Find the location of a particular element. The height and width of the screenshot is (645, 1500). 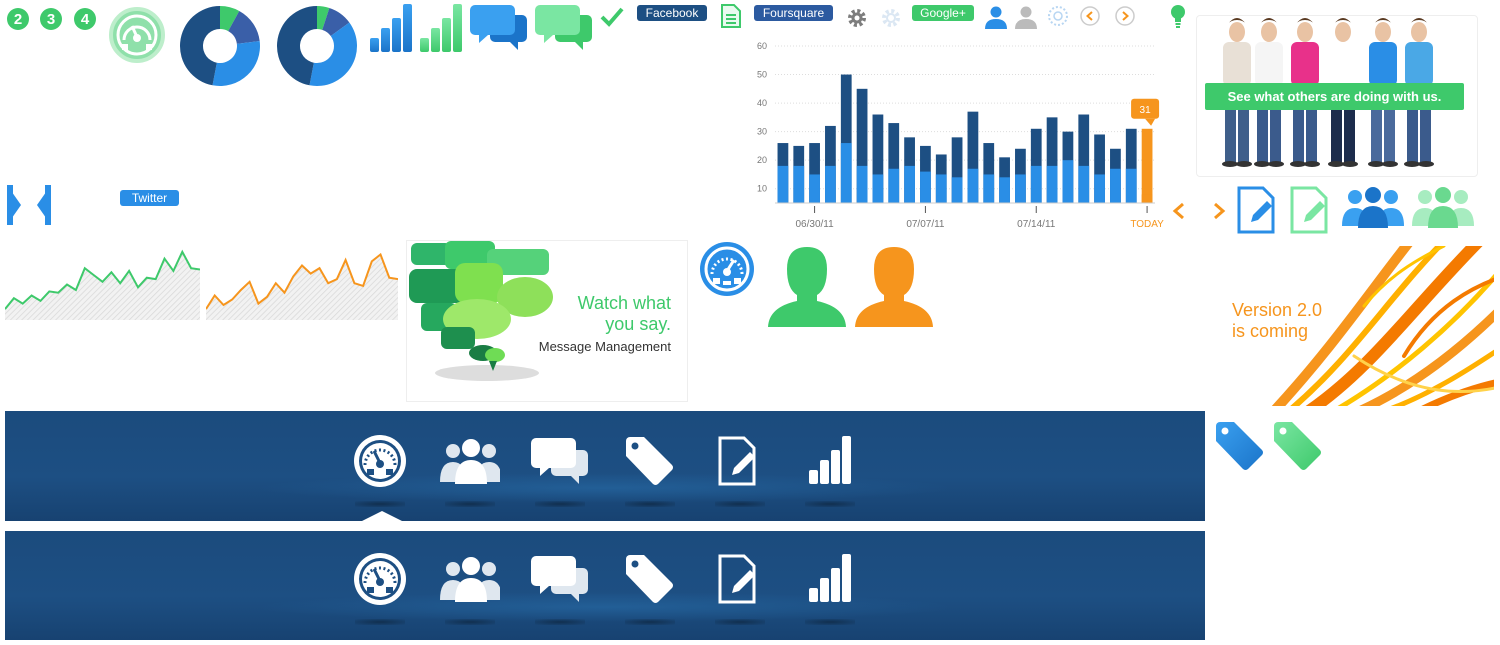

promo-subtitle: Message Management is located at coordinates (604, 346).